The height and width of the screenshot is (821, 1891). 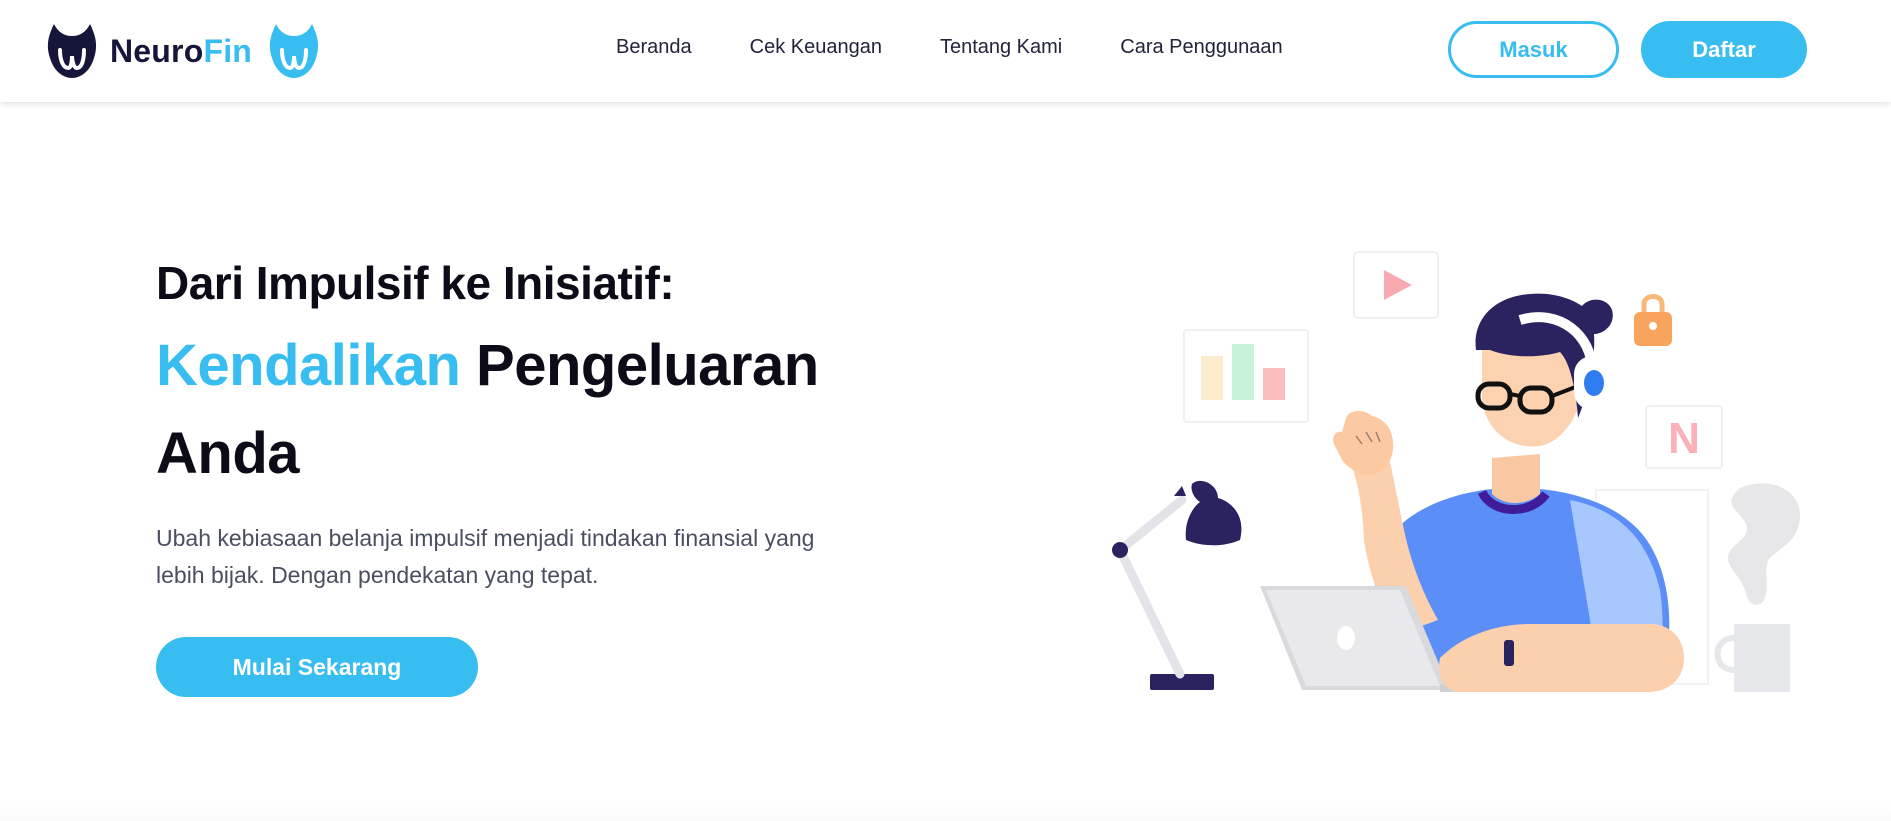 I want to click on hero-title-line2-rest: Pengeluaran, so click(x=639, y=365).